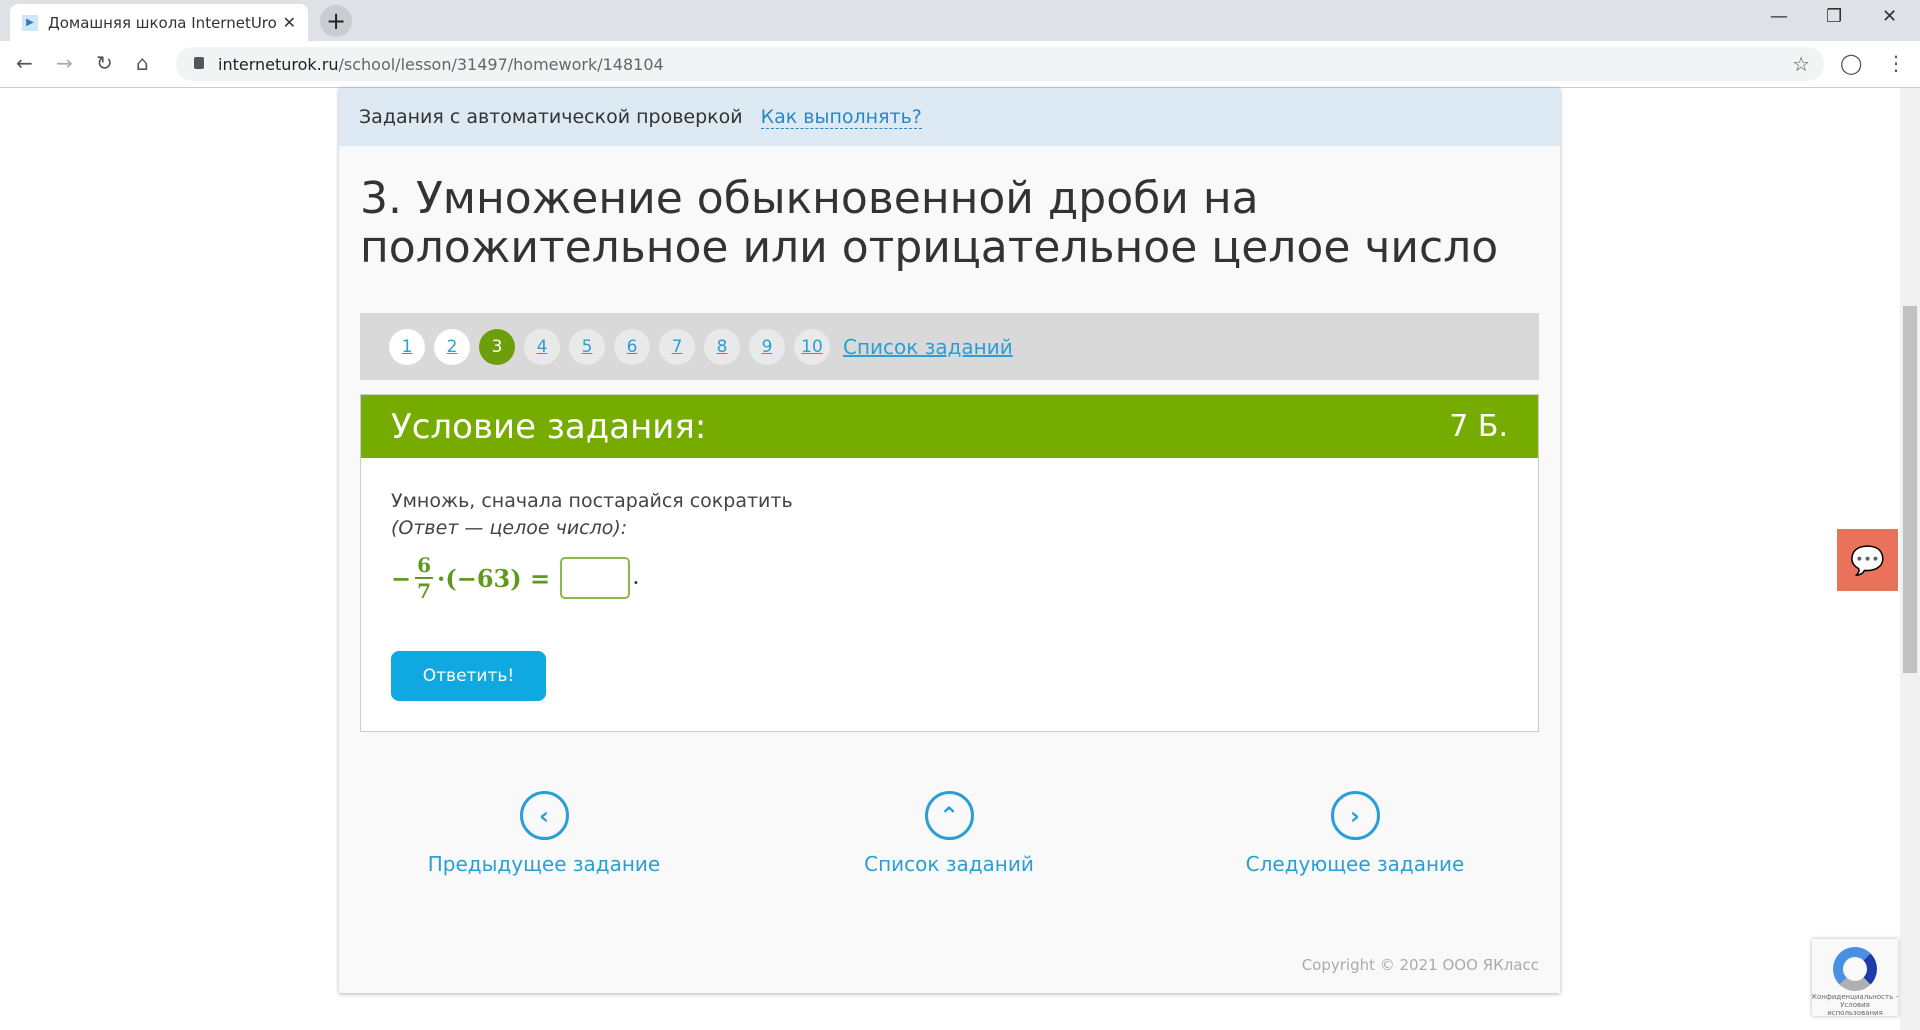  Describe the element at coordinates (841, 117) in the screenshot. I see `how-to-link: Как выполнять?` at that location.